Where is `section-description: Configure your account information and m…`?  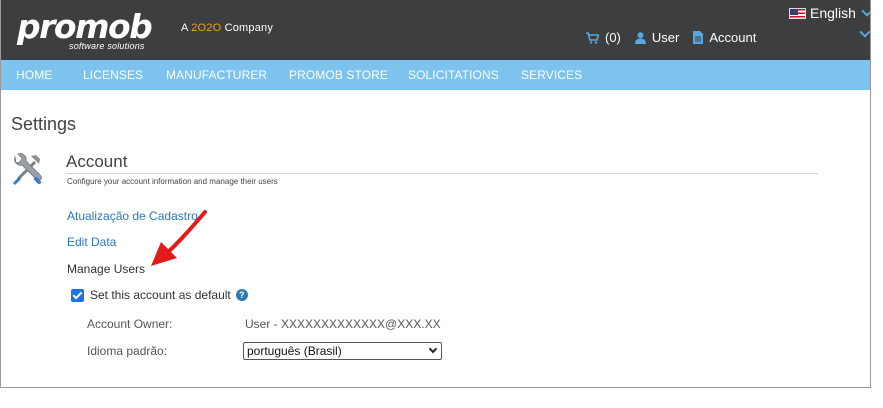
section-description: Configure your account information and m… is located at coordinates (172, 181).